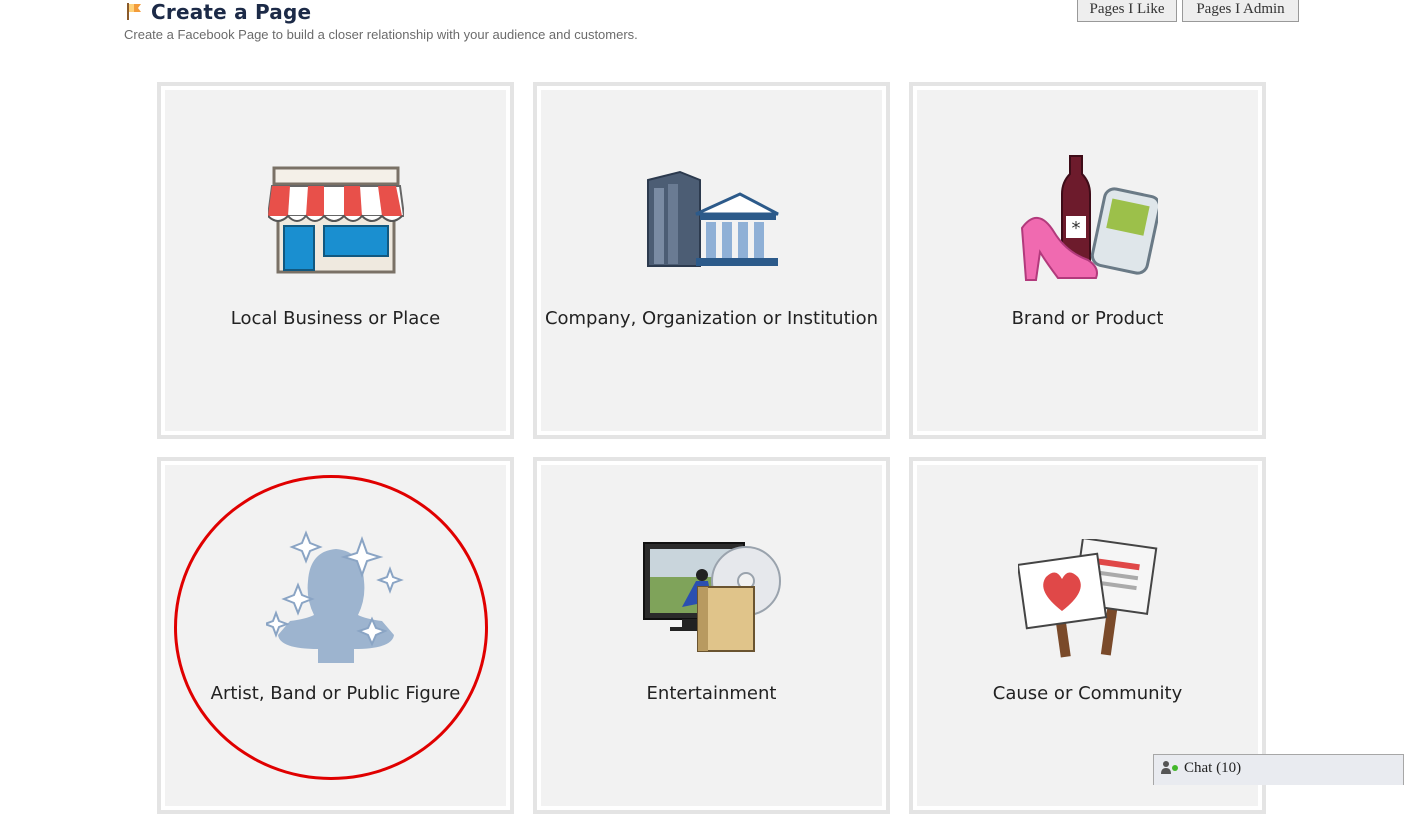  I want to click on category-tile-company: Company, Organization or Institution, so click(711, 260).